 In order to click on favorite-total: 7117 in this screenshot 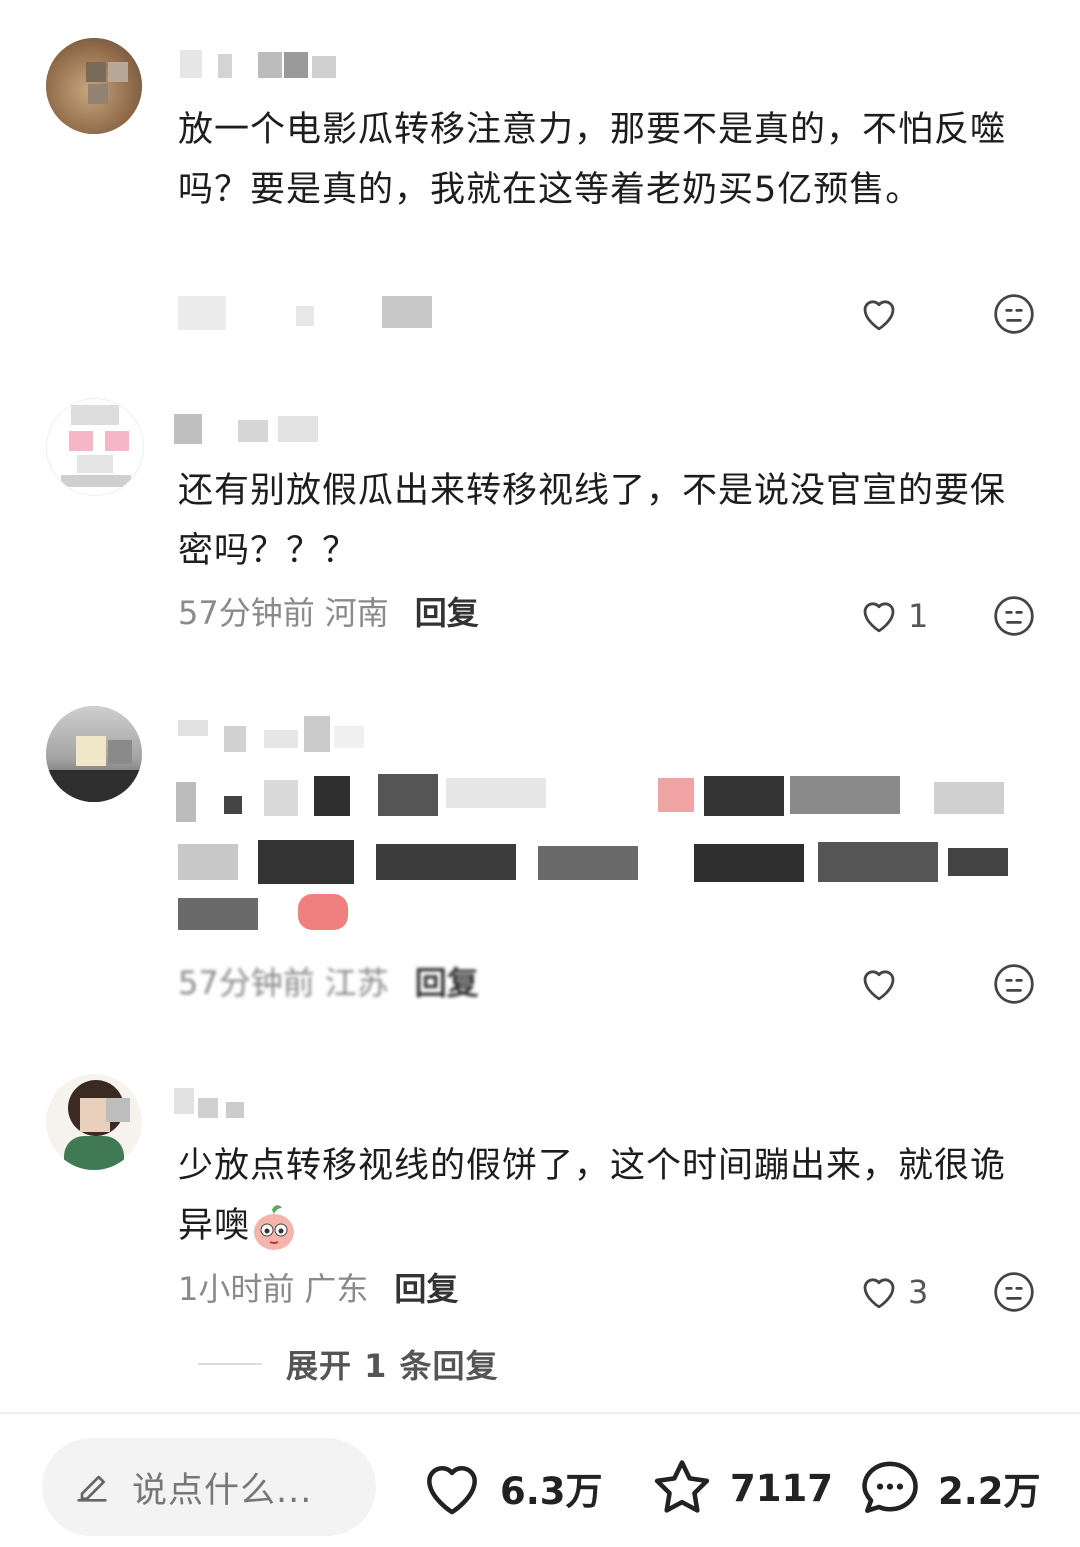, I will do `click(781, 1488)`.